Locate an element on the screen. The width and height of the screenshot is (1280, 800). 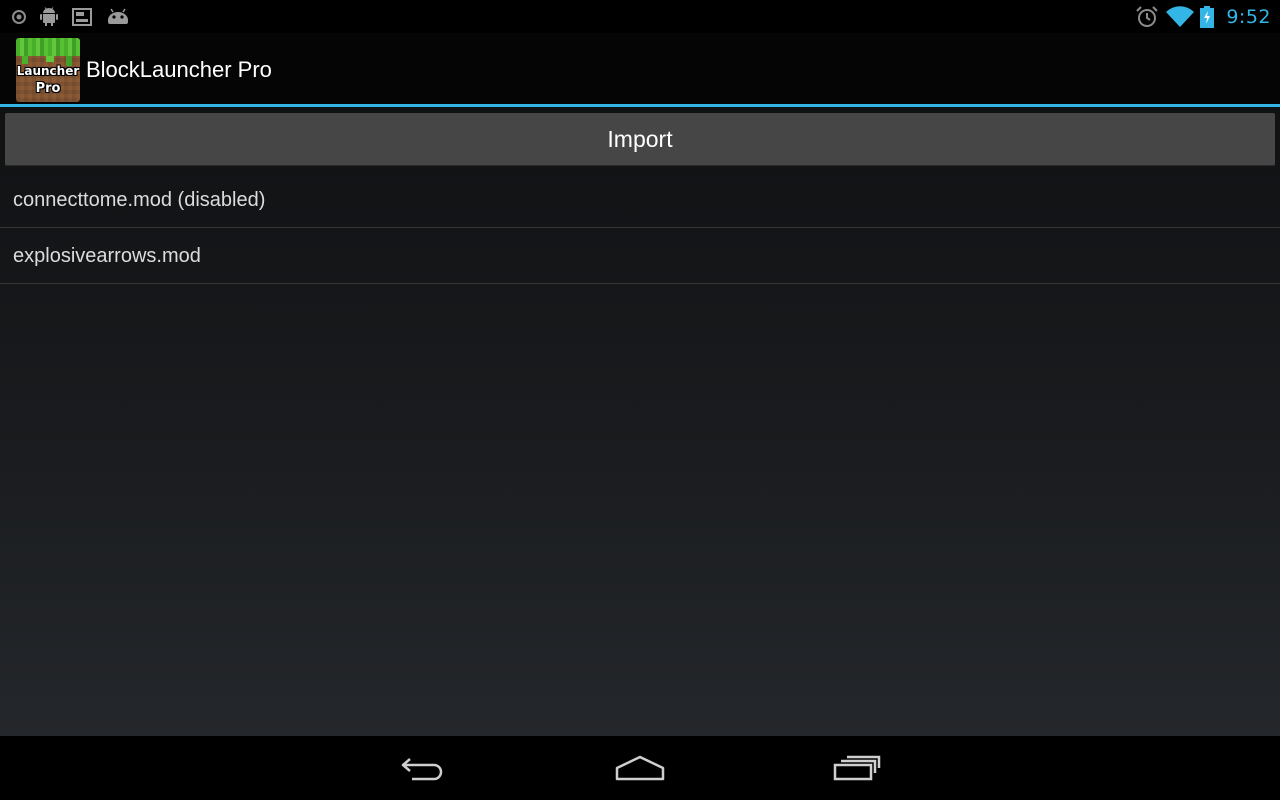
mod-list-item: explosivearrows.mod is located at coordinates (640, 256).